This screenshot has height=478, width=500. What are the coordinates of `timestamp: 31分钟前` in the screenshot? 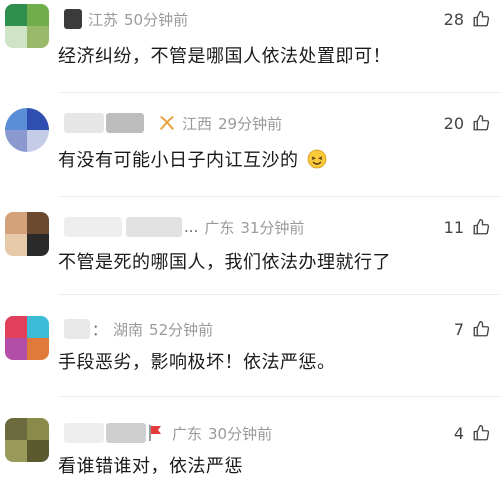 It's located at (272, 227).